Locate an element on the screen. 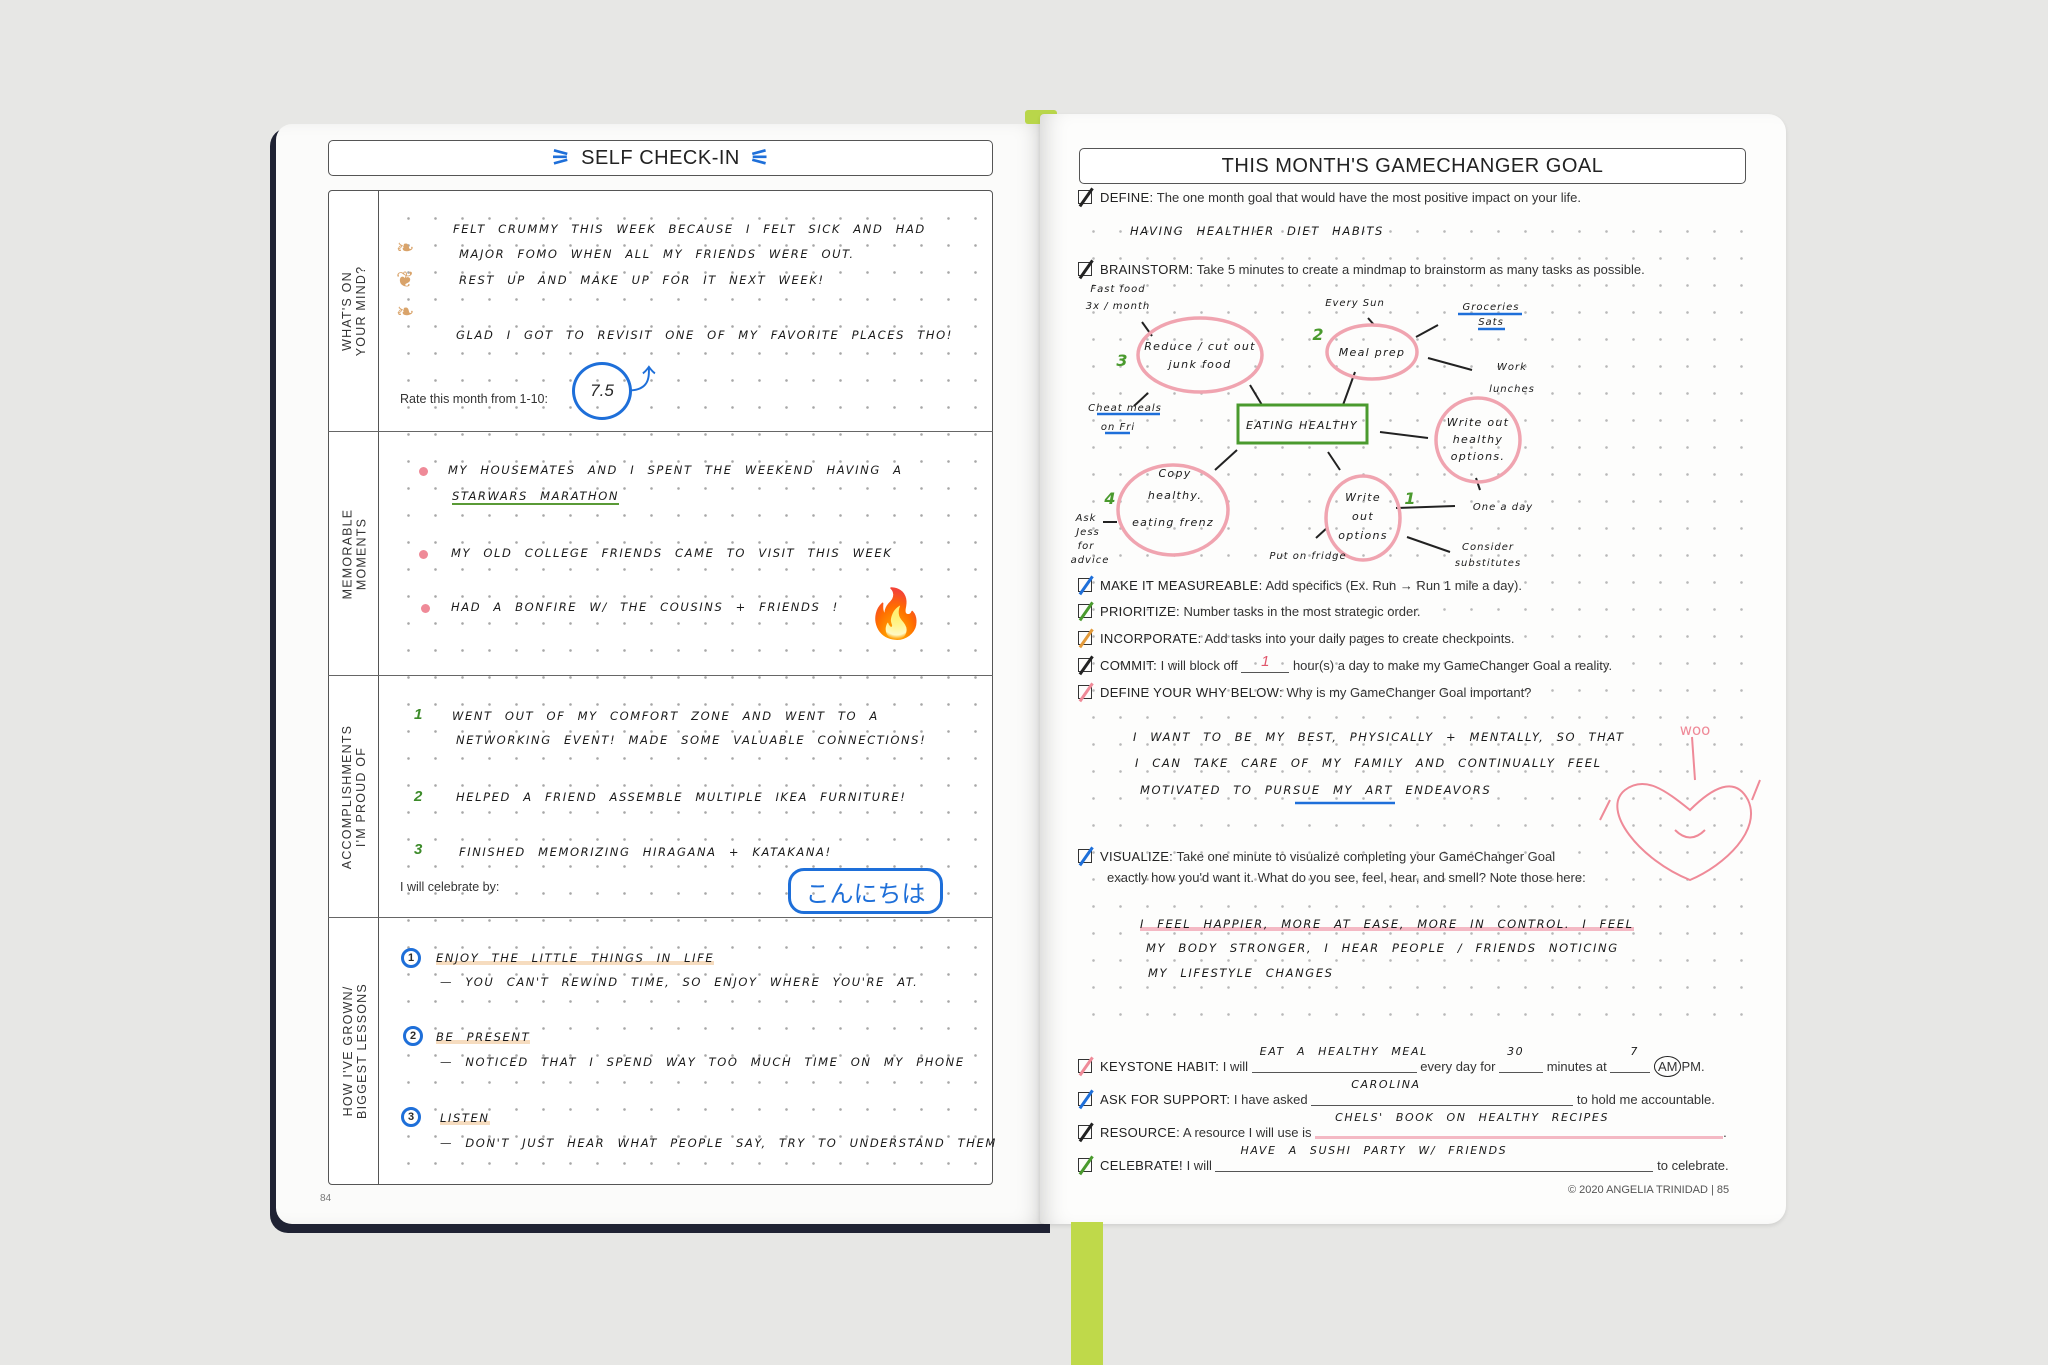 This screenshot has width=2048, height=1365. mindmap-note: Work is located at coordinates (1512, 367).